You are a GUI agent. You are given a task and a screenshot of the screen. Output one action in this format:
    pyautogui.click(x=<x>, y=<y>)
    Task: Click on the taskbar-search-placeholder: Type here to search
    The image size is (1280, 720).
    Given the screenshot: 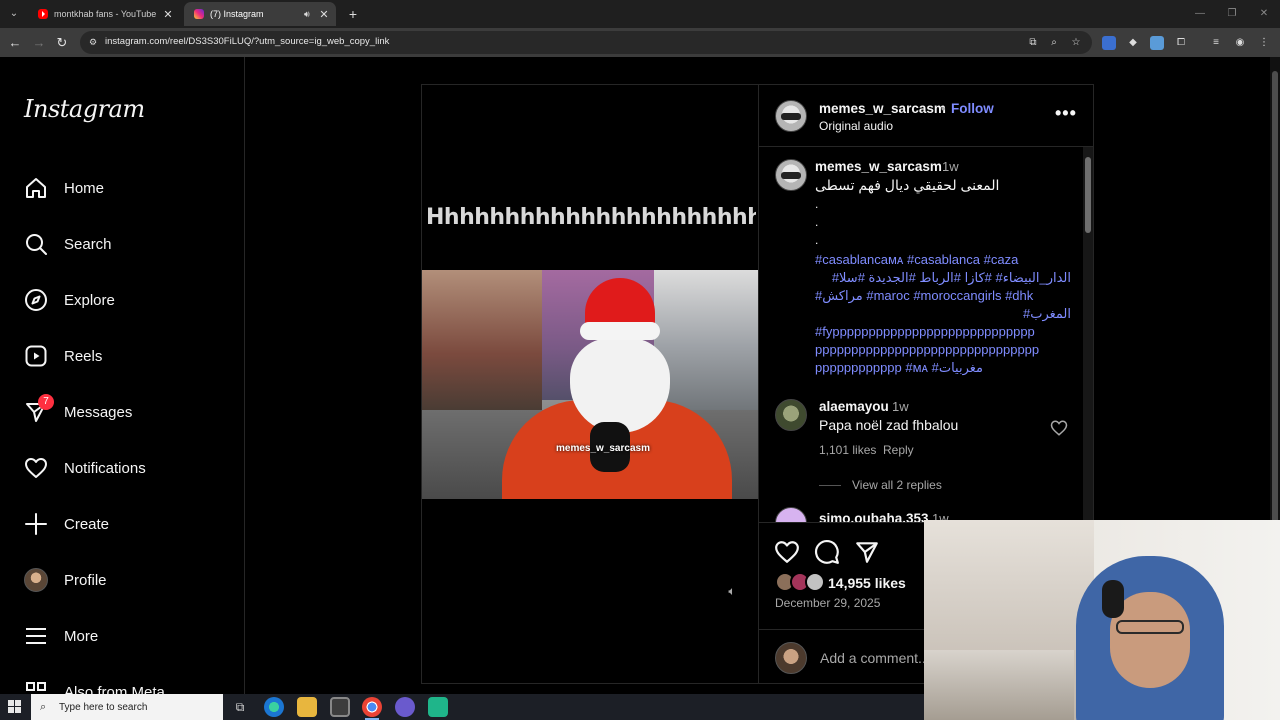 What is the action you would take?
    pyautogui.click(x=103, y=707)
    